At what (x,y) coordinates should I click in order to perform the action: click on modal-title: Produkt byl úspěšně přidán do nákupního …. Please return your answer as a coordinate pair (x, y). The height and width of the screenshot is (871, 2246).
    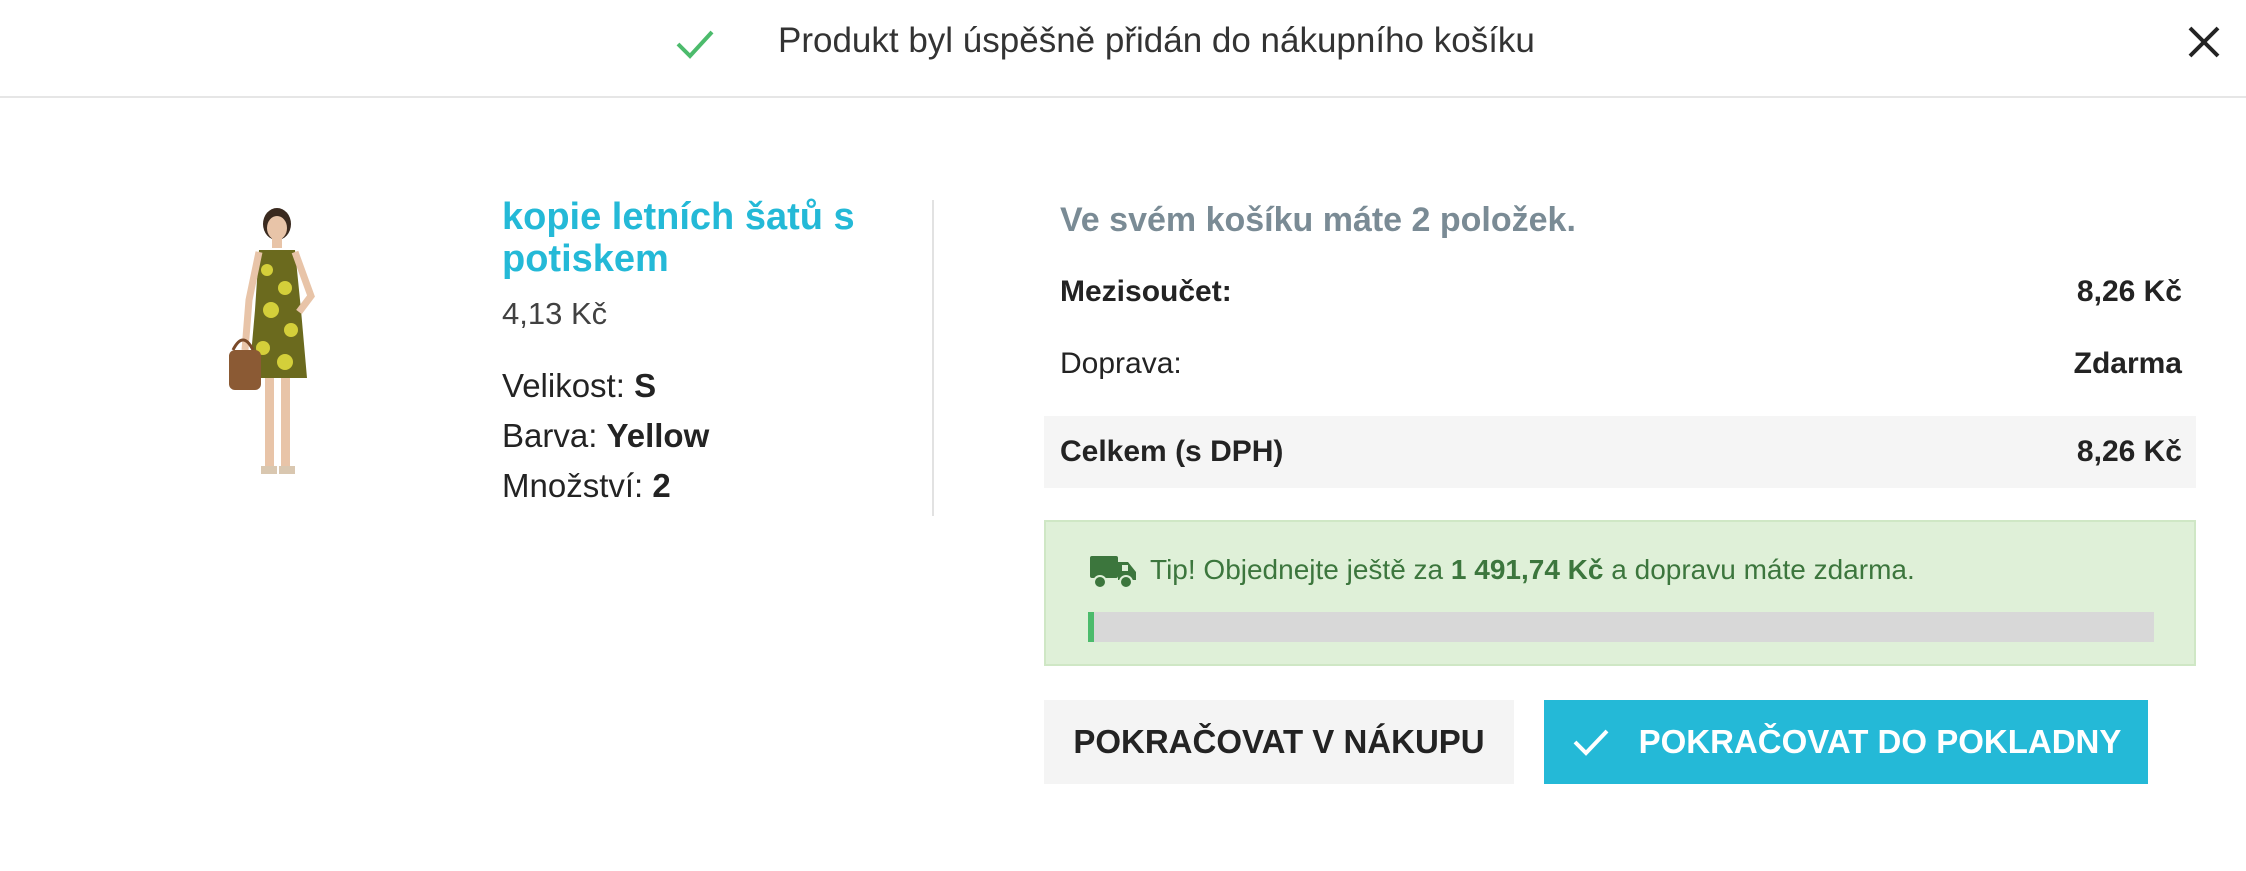
    Looking at the image, I should click on (1156, 40).